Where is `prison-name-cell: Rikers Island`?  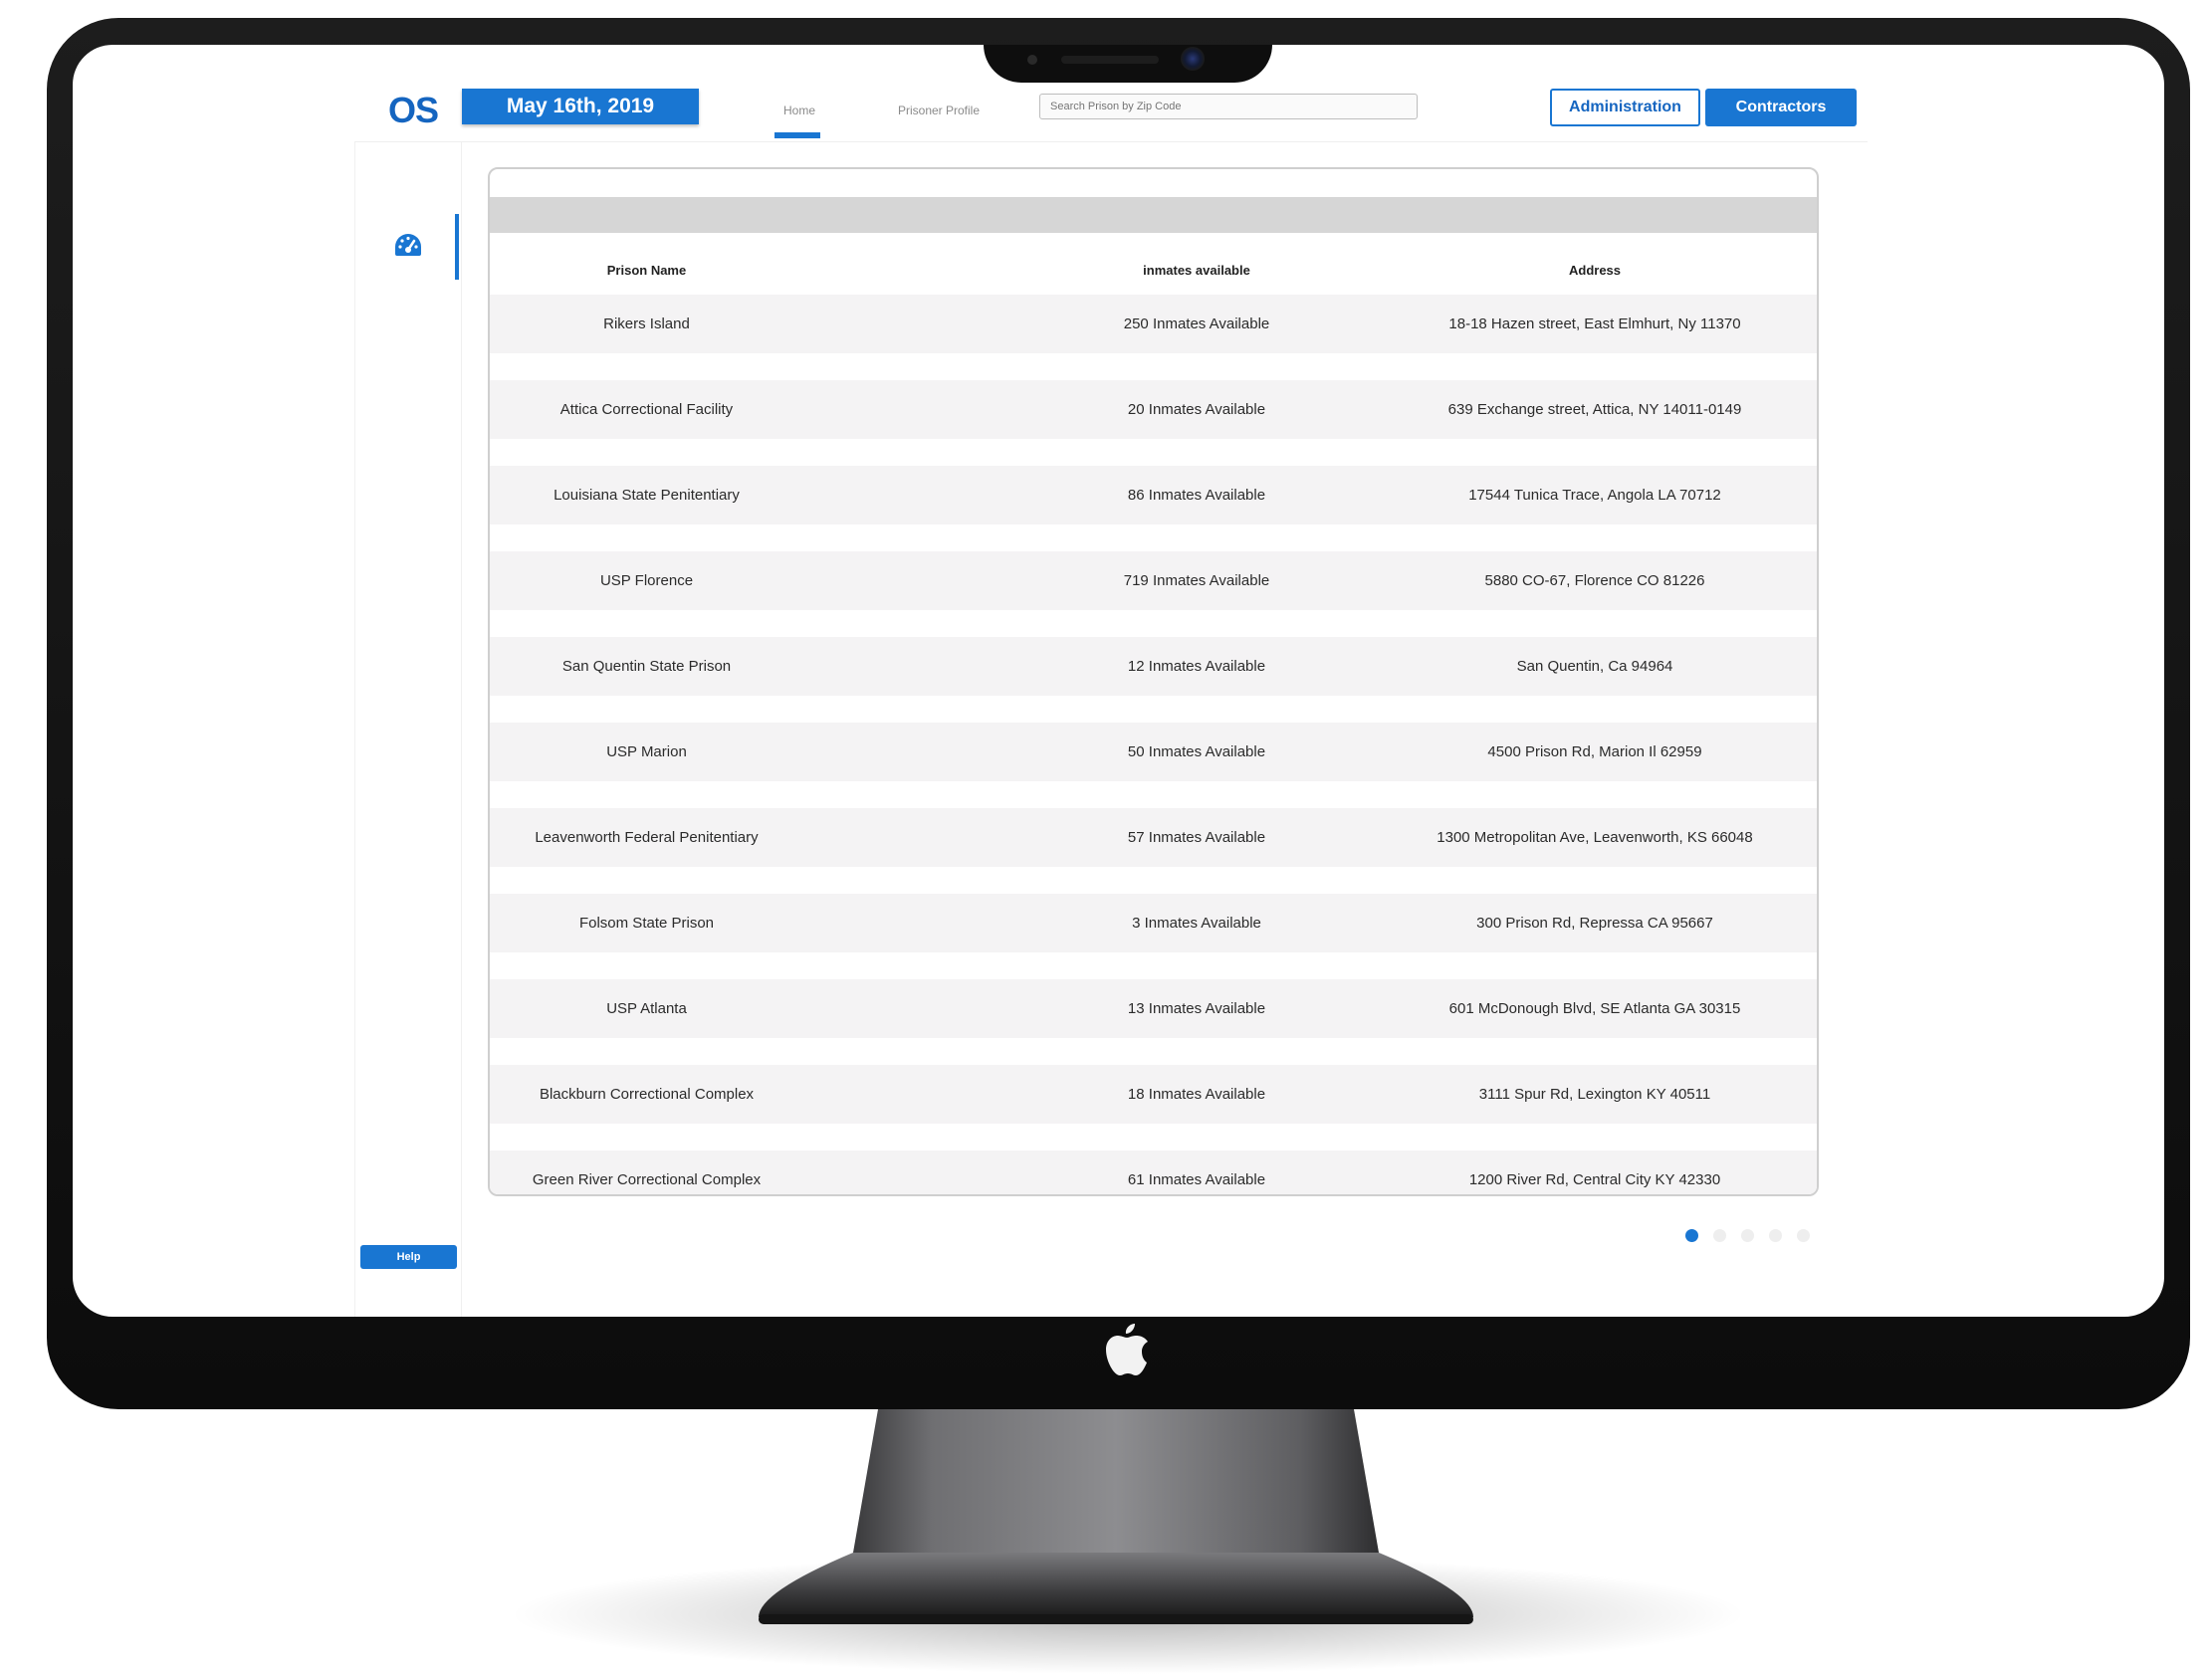 prison-name-cell: Rikers Island is located at coordinates (646, 323).